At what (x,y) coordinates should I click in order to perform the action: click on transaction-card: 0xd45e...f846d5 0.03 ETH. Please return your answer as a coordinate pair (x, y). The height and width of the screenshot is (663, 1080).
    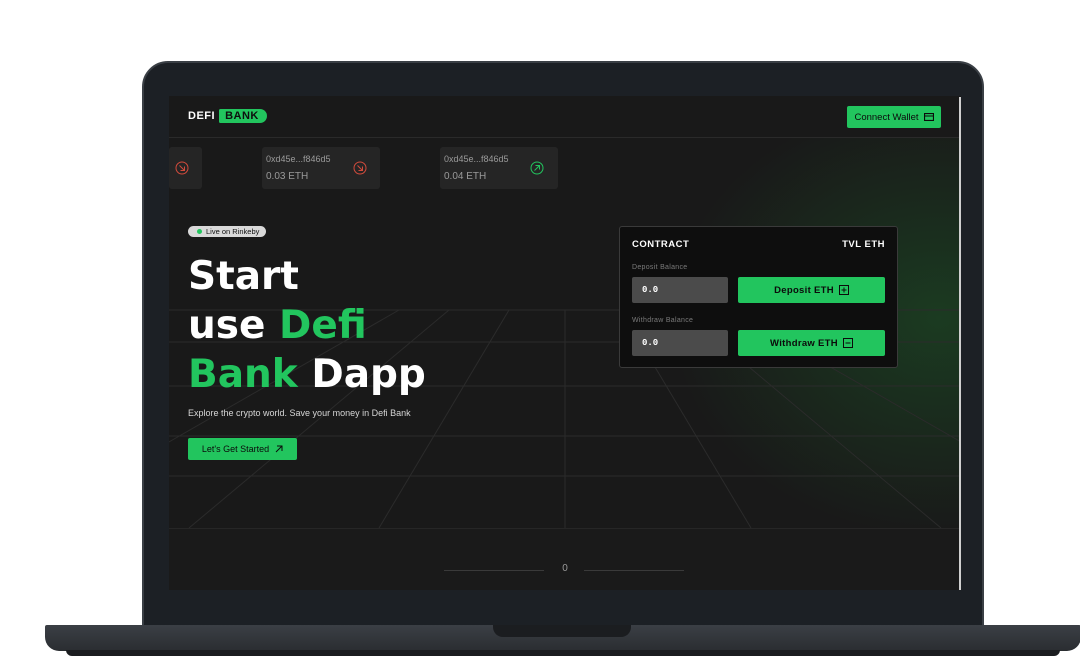
    Looking at the image, I should click on (321, 168).